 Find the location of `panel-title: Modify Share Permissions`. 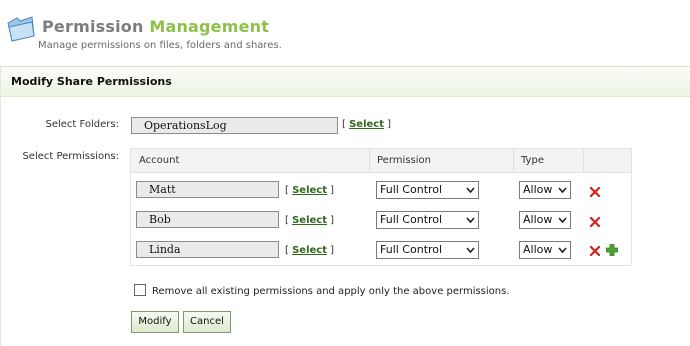

panel-title: Modify Share Permissions is located at coordinates (345, 82).